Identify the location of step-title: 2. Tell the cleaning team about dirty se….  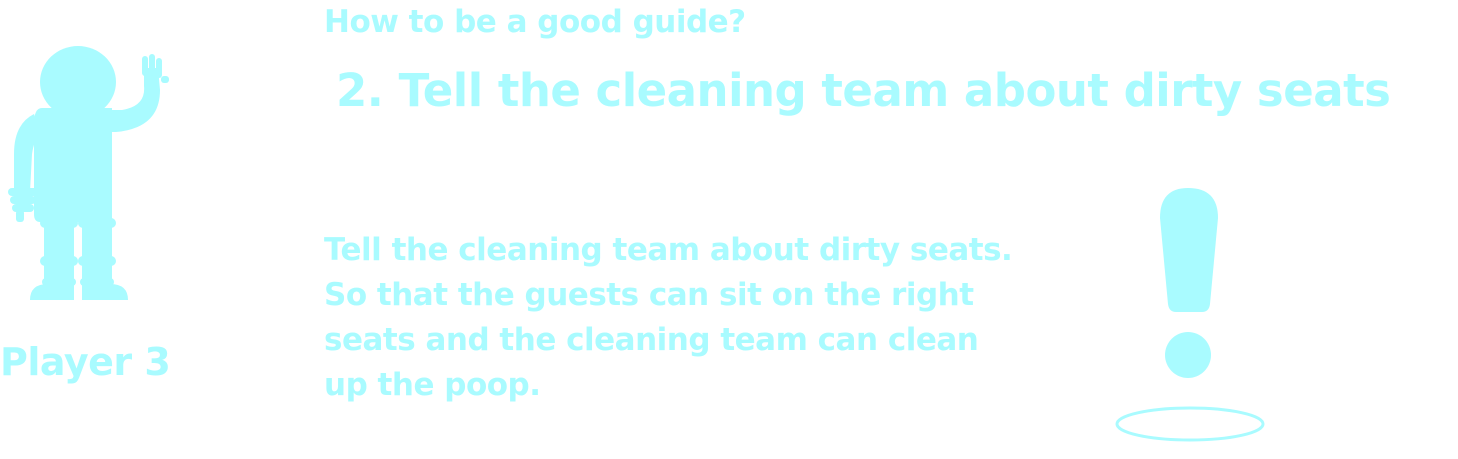
(863, 90).